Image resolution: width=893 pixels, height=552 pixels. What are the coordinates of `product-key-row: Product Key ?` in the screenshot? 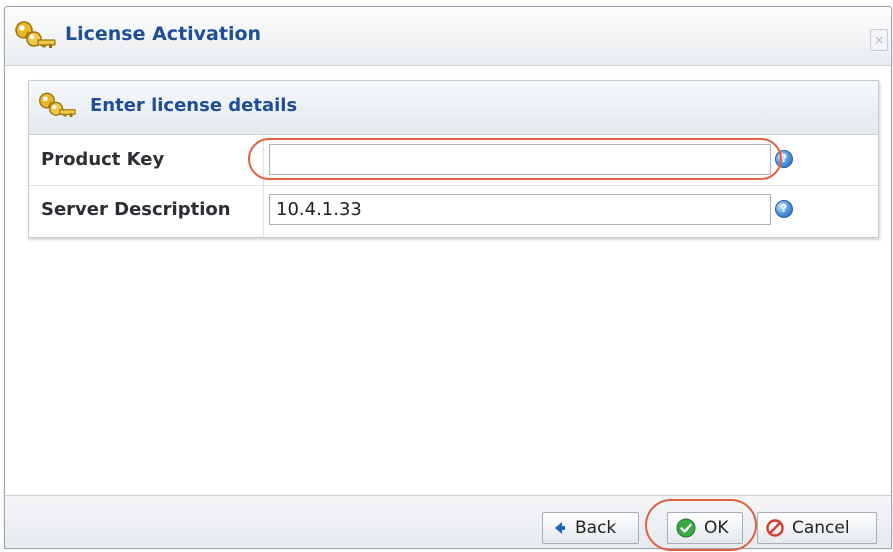 It's located at (453, 160).